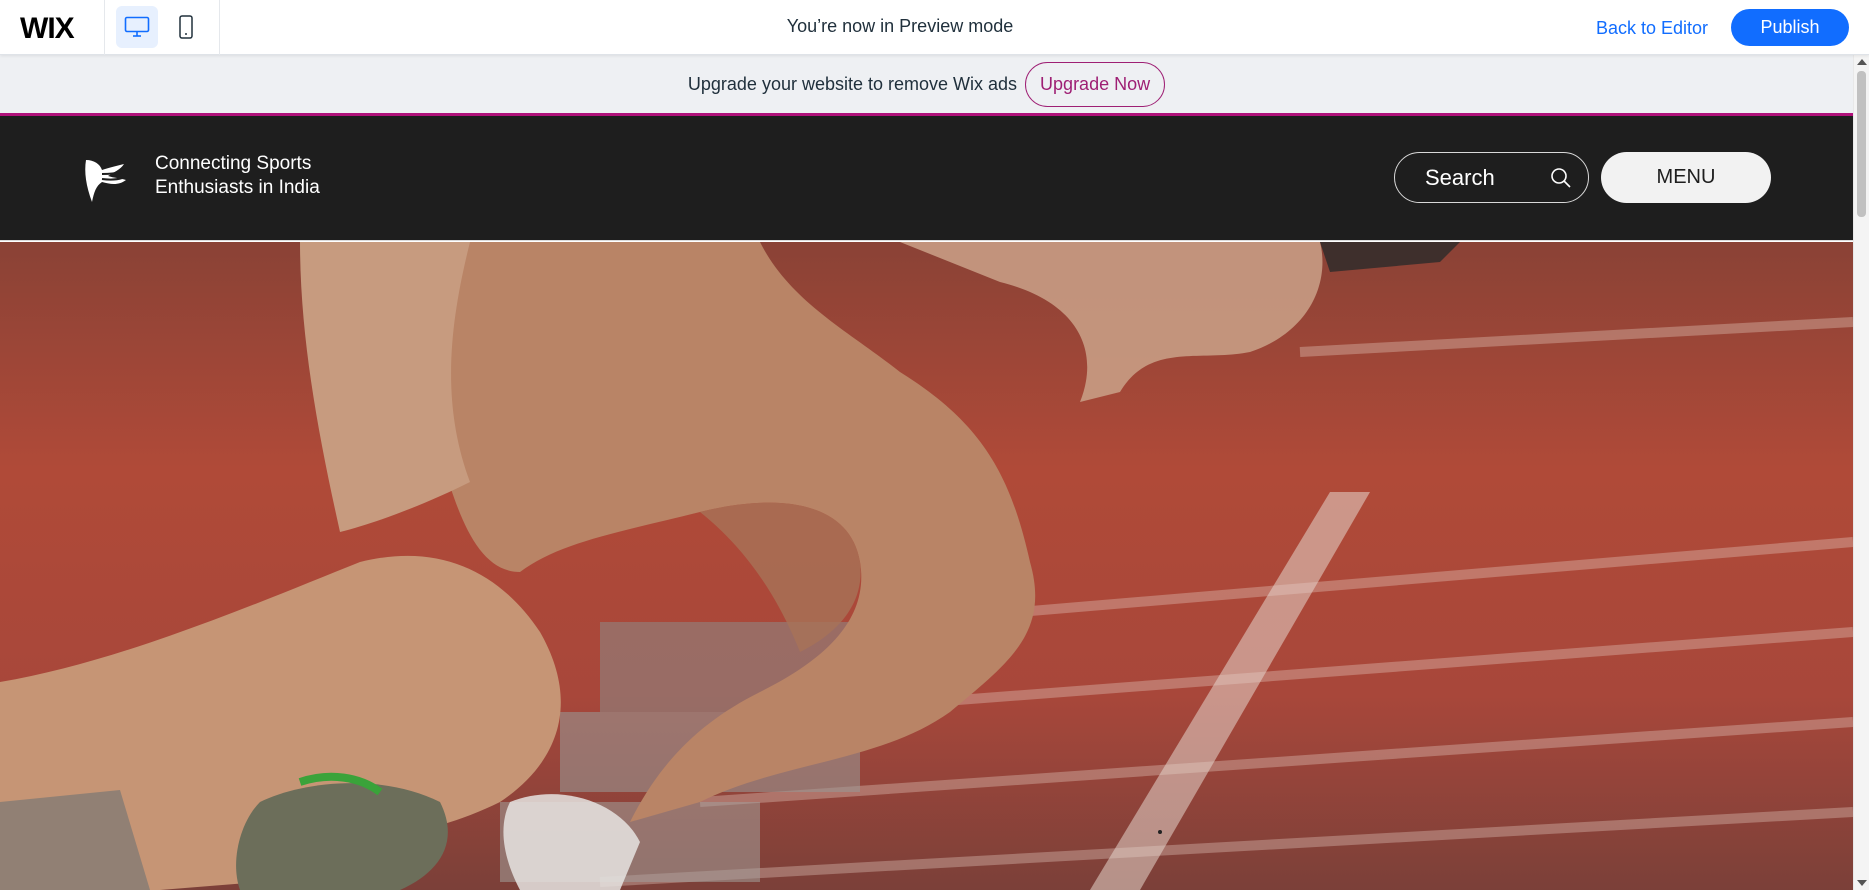 This screenshot has height=890, width=1869. Describe the element at coordinates (1862, 883) in the screenshot. I see `scroll-down-arrow-icon` at that location.